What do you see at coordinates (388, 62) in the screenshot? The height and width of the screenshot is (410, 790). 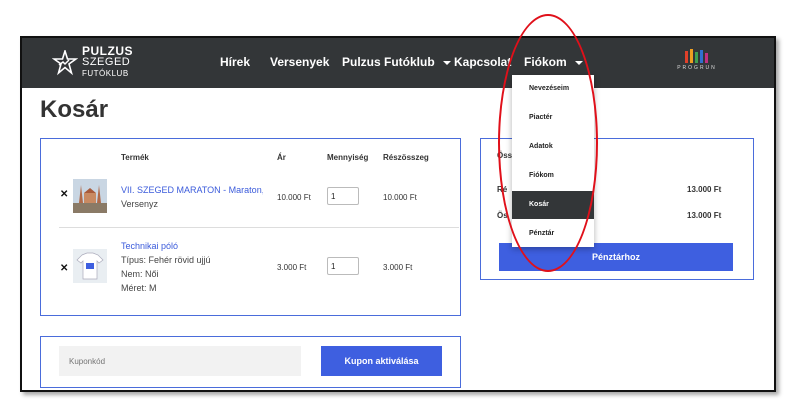 I see `nav-pulzus-label: Pulzus Futóklub` at bounding box center [388, 62].